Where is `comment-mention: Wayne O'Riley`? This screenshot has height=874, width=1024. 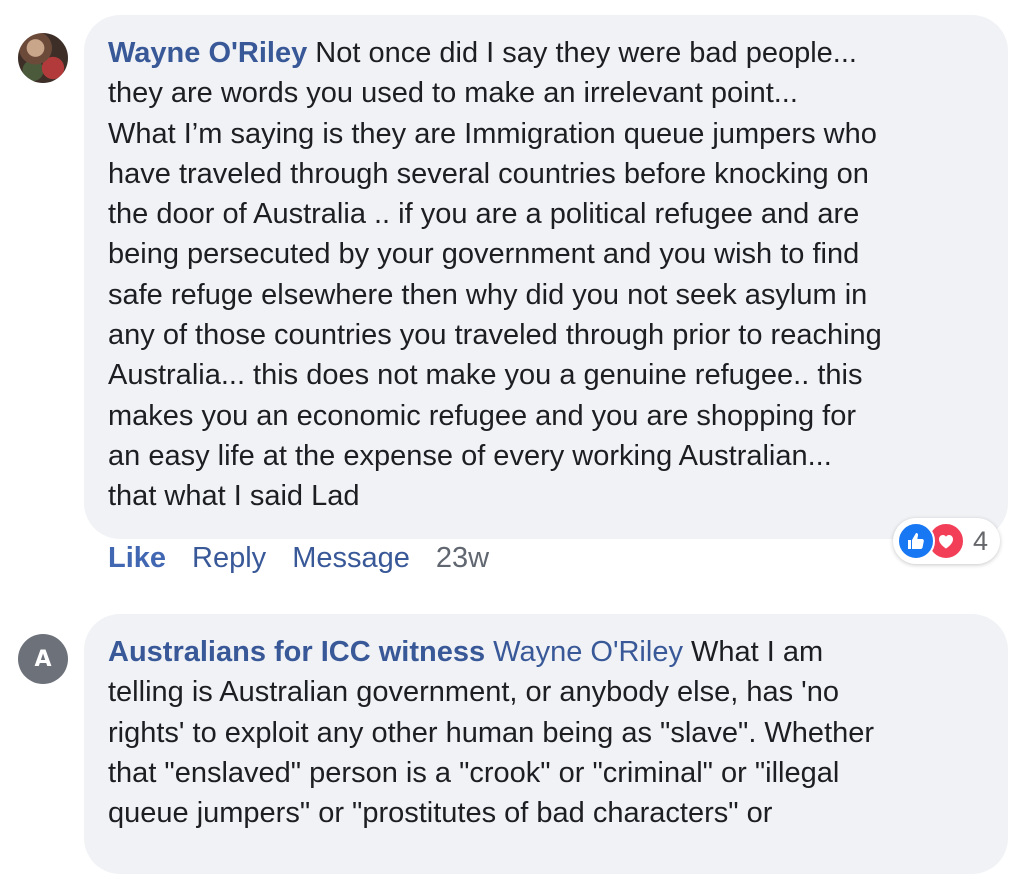 comment-mention: Wayne O'Riley is located at coordinates (588, 652).